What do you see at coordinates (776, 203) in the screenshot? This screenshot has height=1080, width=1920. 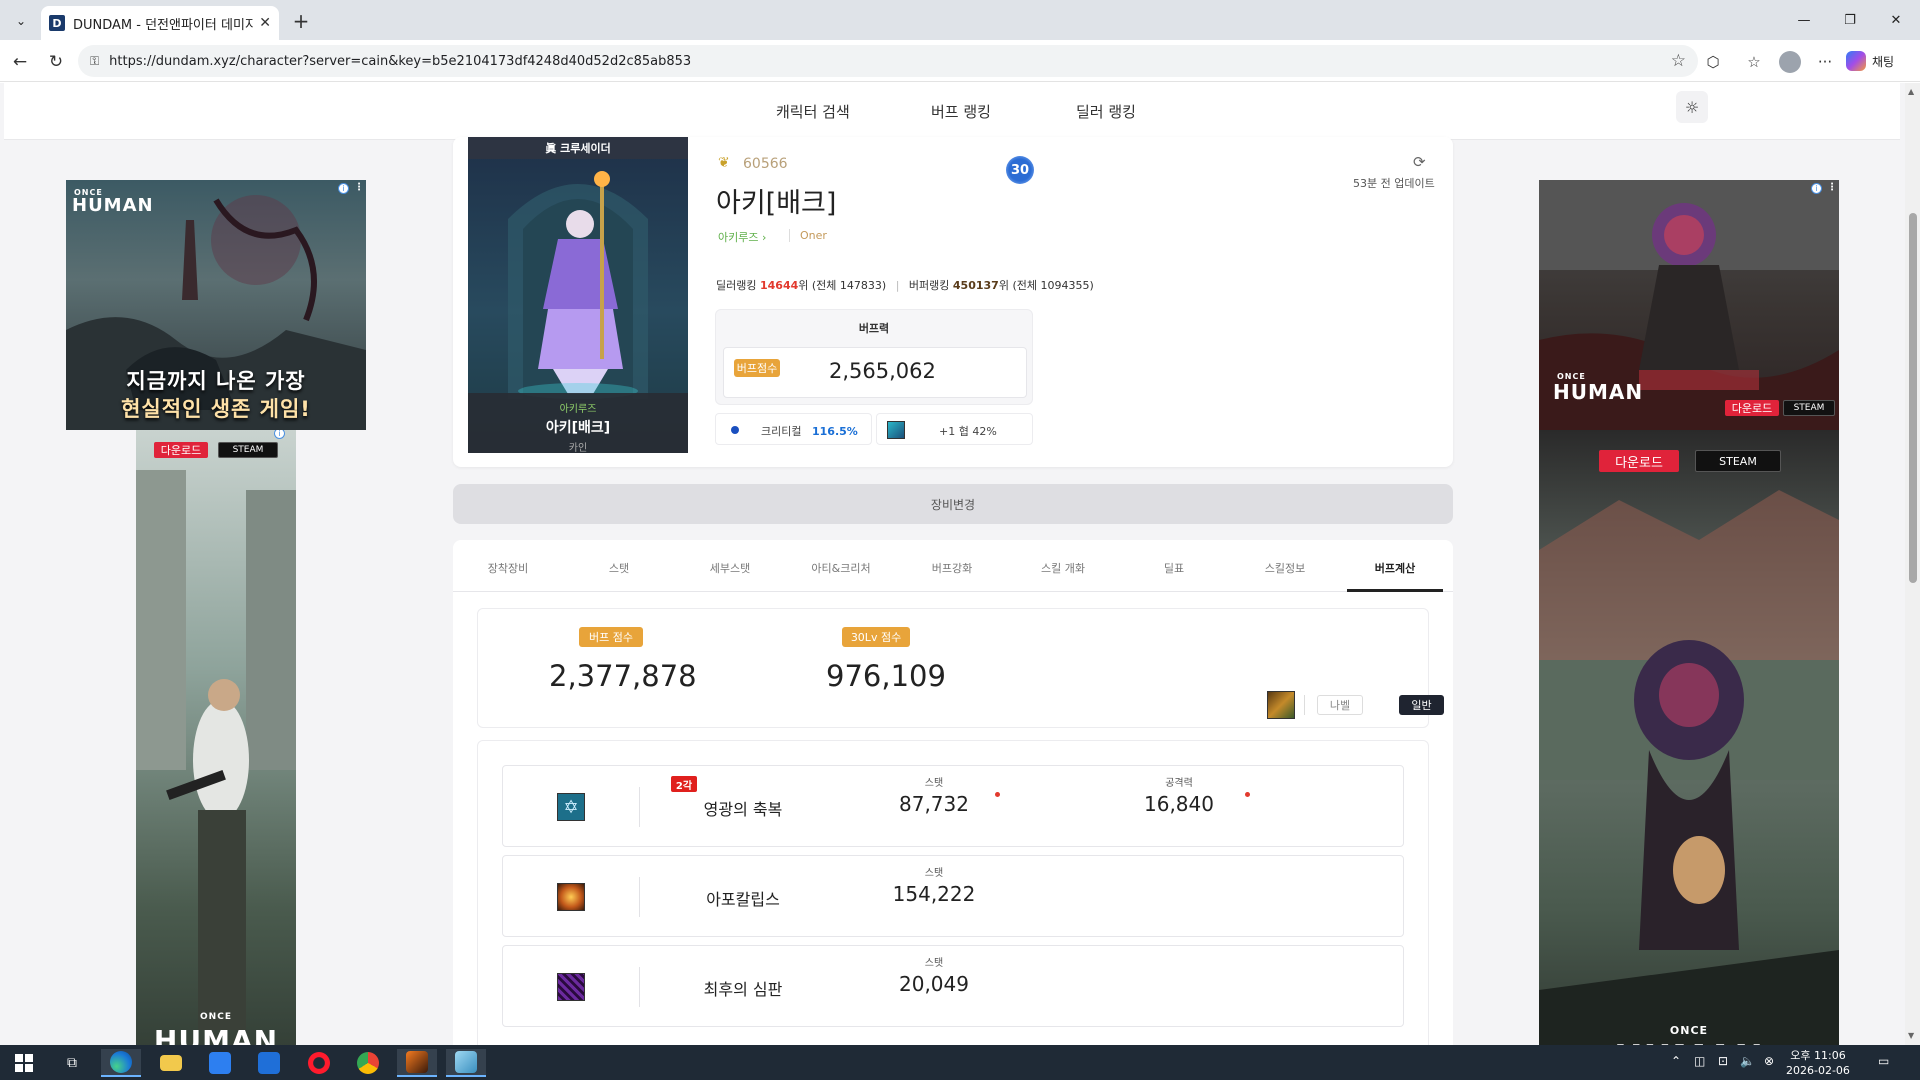 I see `character-name: 아키[배크]` at bounding box center [776, 203].